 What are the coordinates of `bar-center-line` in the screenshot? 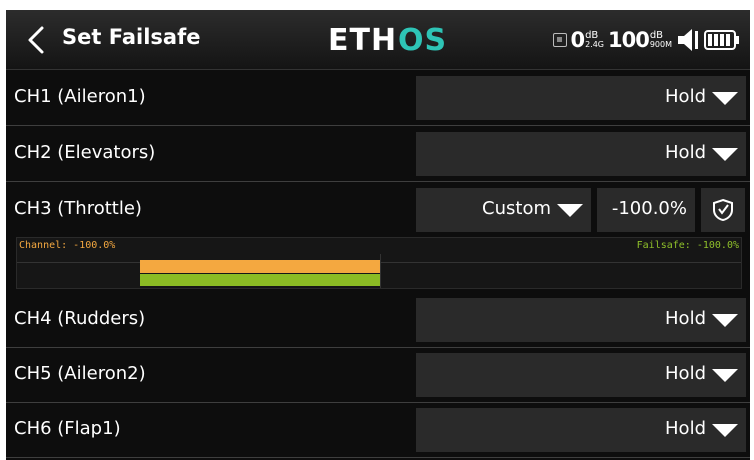 It's located at (380, 271).